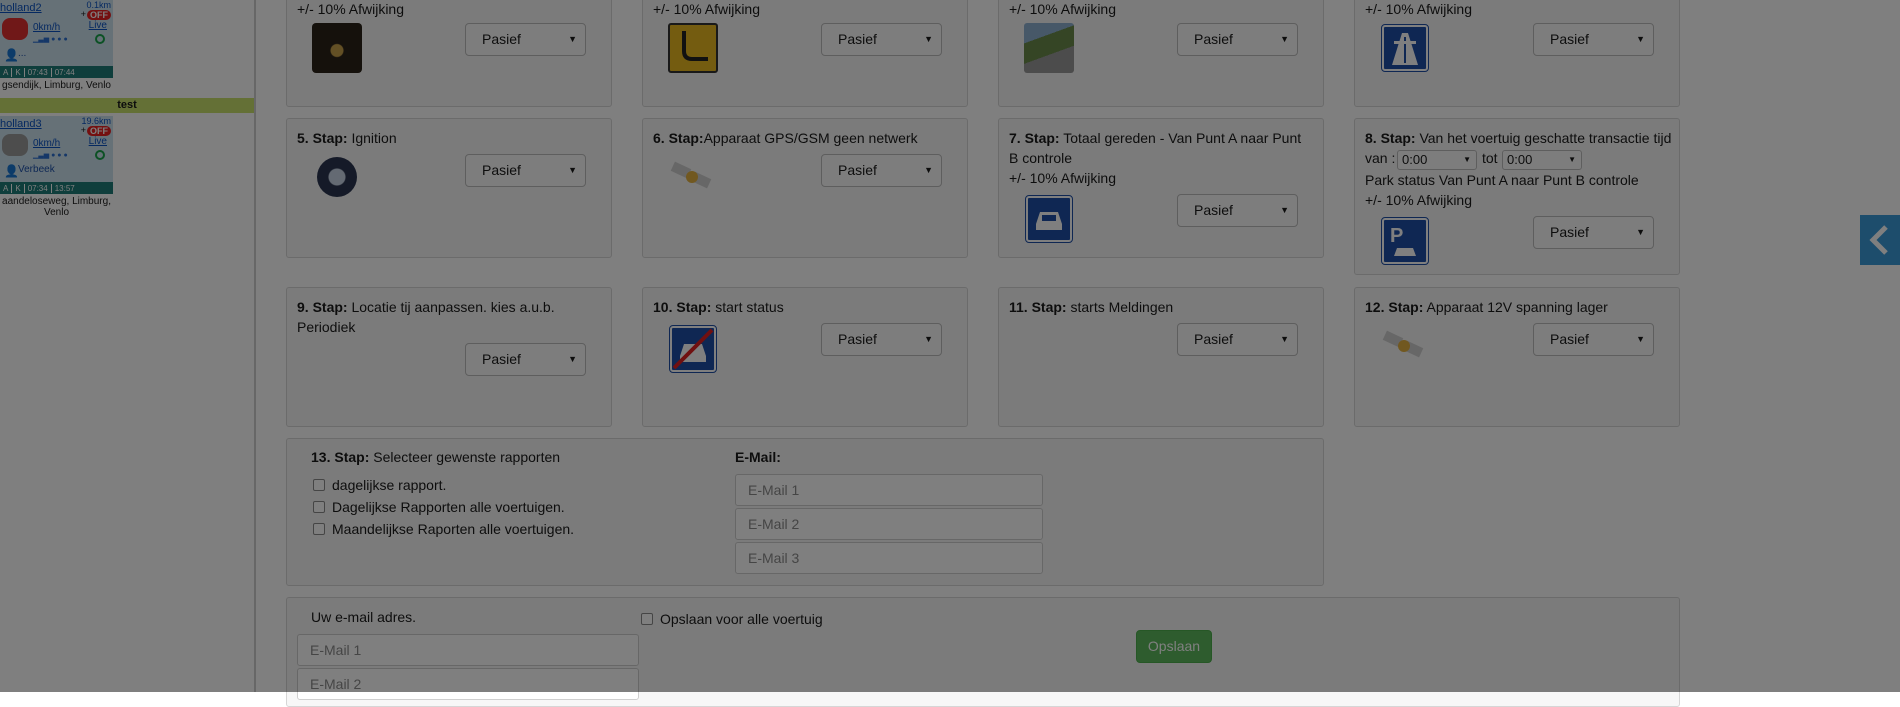 The width and height of the screenshot is (1900, 707). What do you see at coordinates (64, 72) in the screenshot?
I see `footer-time-end: 07:44` at bounding box center [64, 72].